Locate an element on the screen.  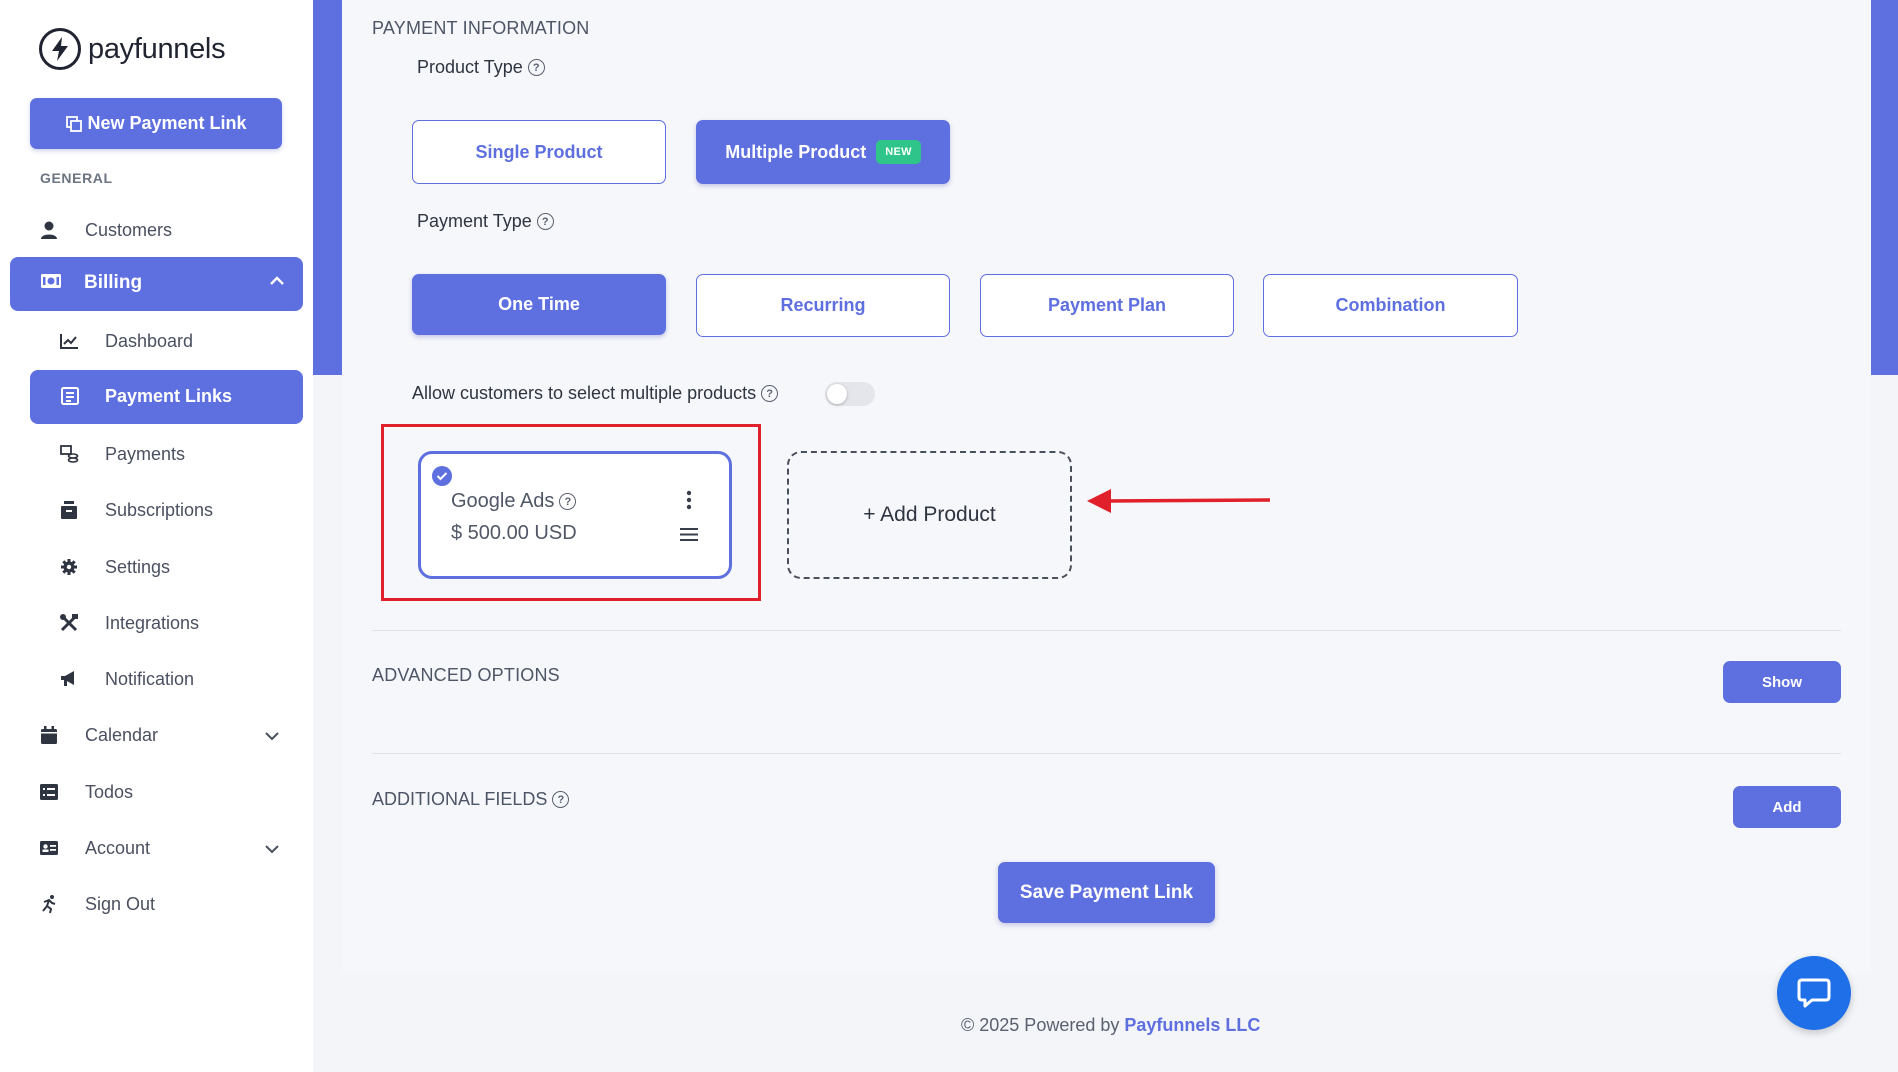
one-time-label: One Time is located at coordinates (539, 304).